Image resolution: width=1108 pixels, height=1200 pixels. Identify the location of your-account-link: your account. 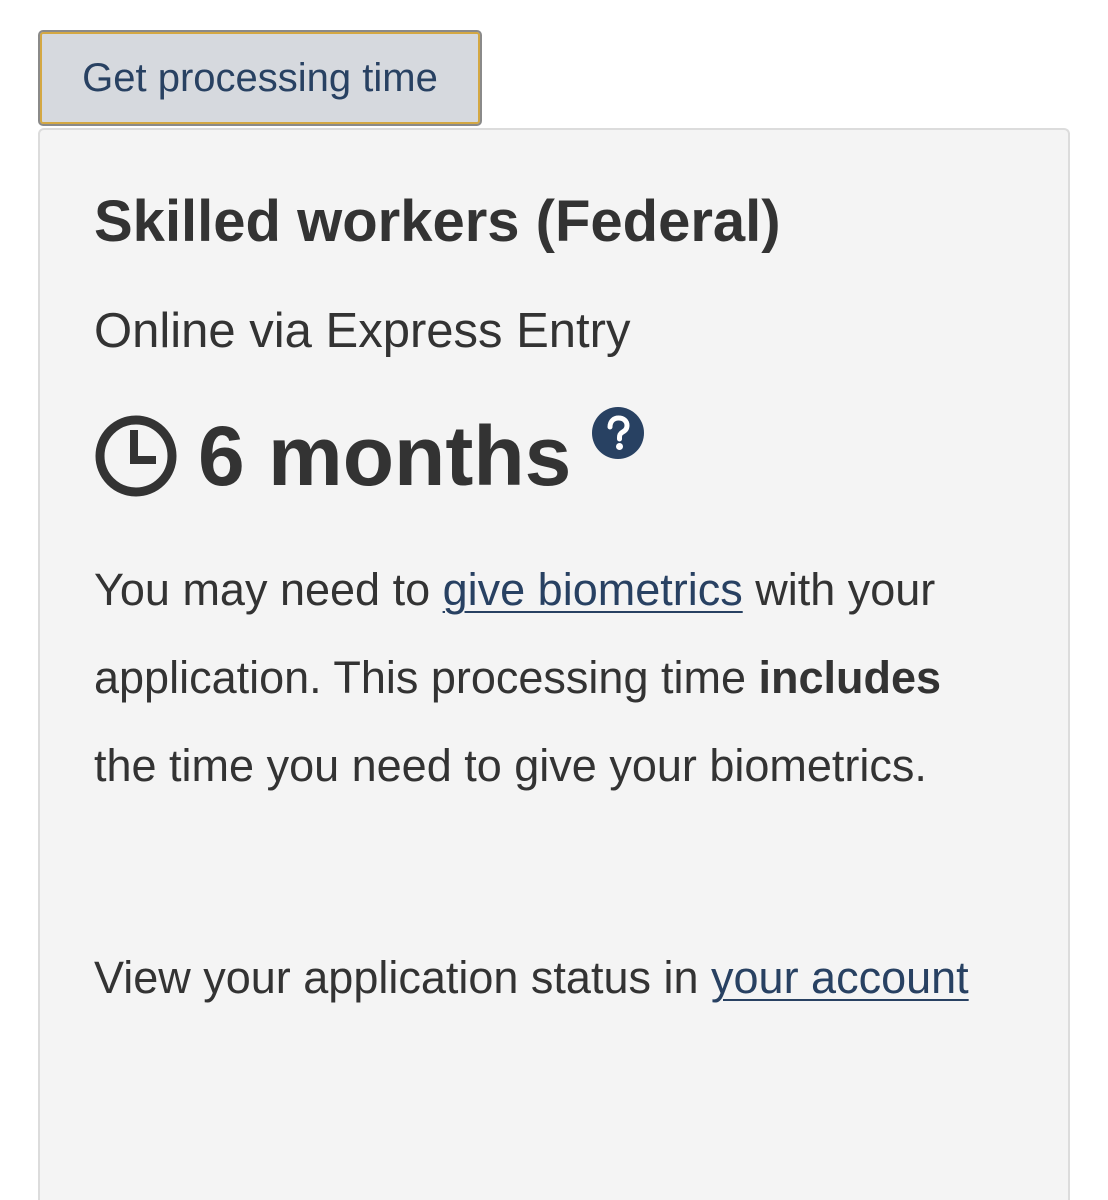
(840, 977).